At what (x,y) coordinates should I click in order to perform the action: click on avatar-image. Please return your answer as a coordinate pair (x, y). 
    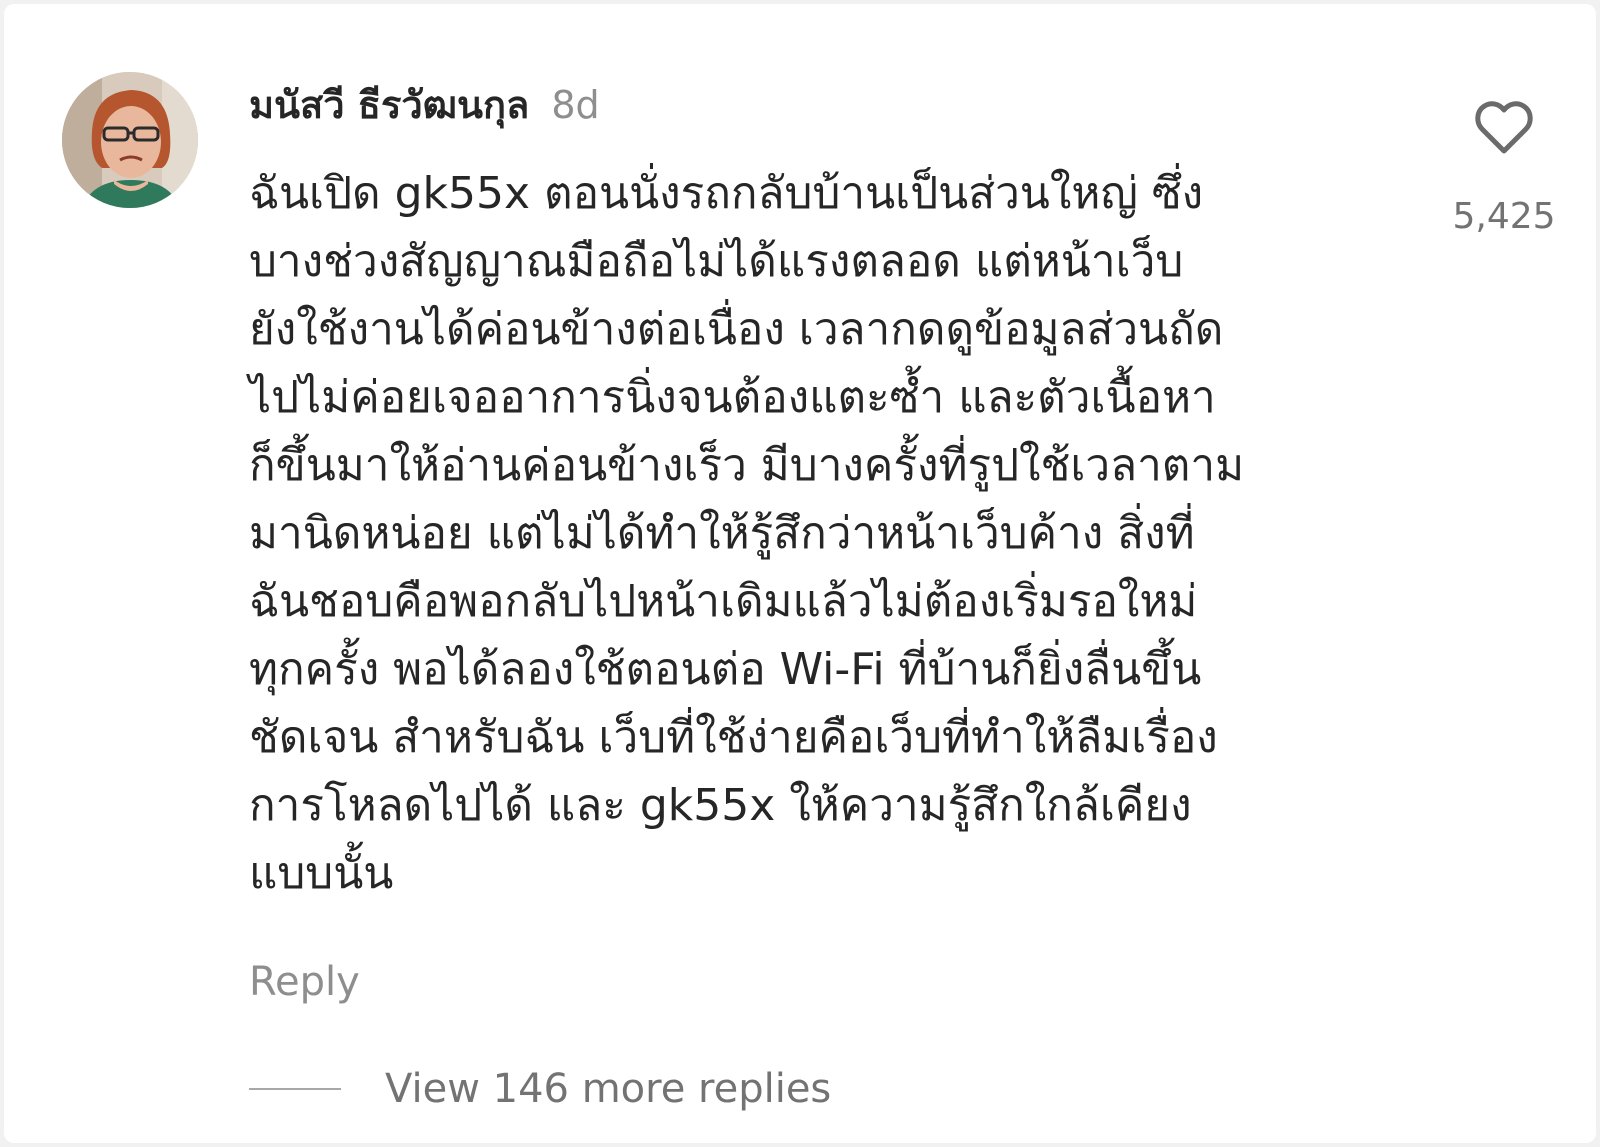
    Looking at the image, I should click on (130, 140).